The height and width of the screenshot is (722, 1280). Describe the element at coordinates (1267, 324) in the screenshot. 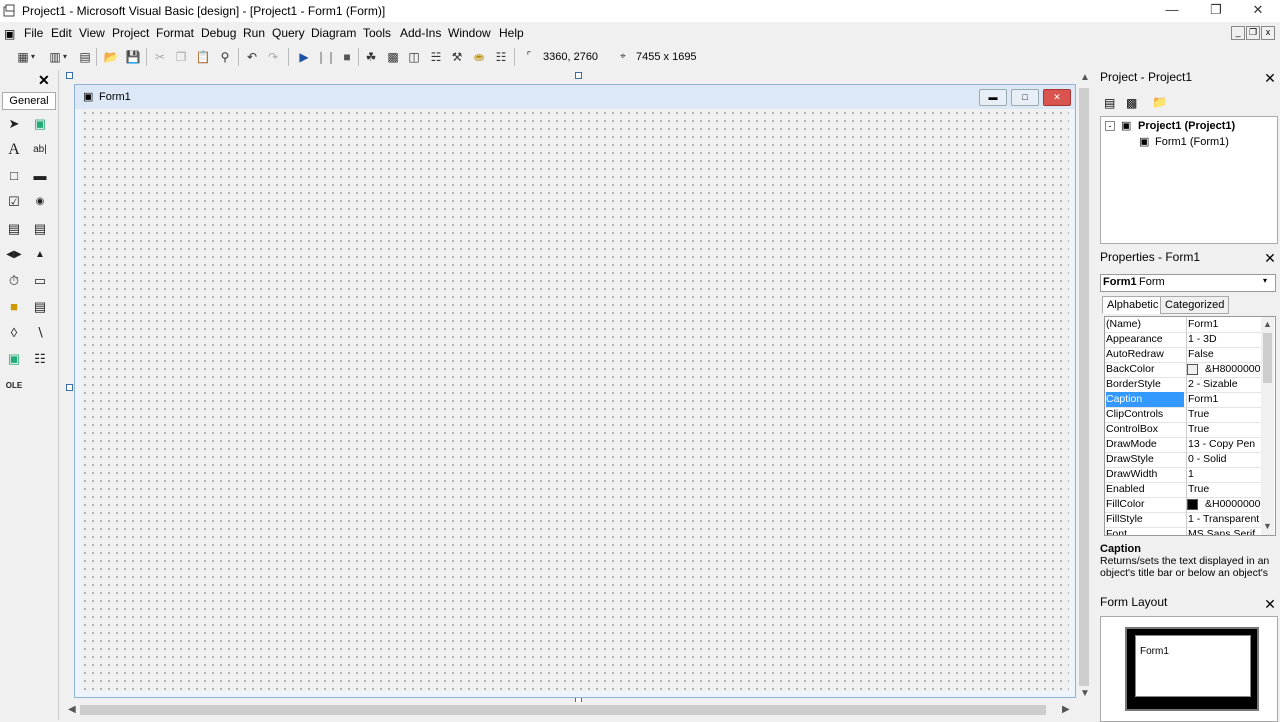

I see `scroll-up-icon: ▲` at that location.